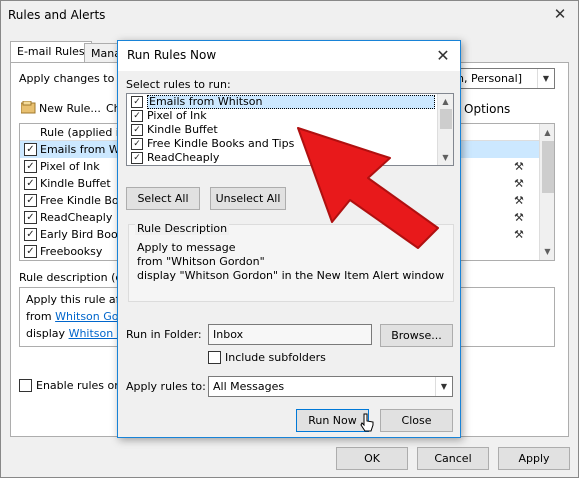 The width and height of the screenshot is (579, 478). I want to click on rule-name: ReadCheaply, so click(76, 217).